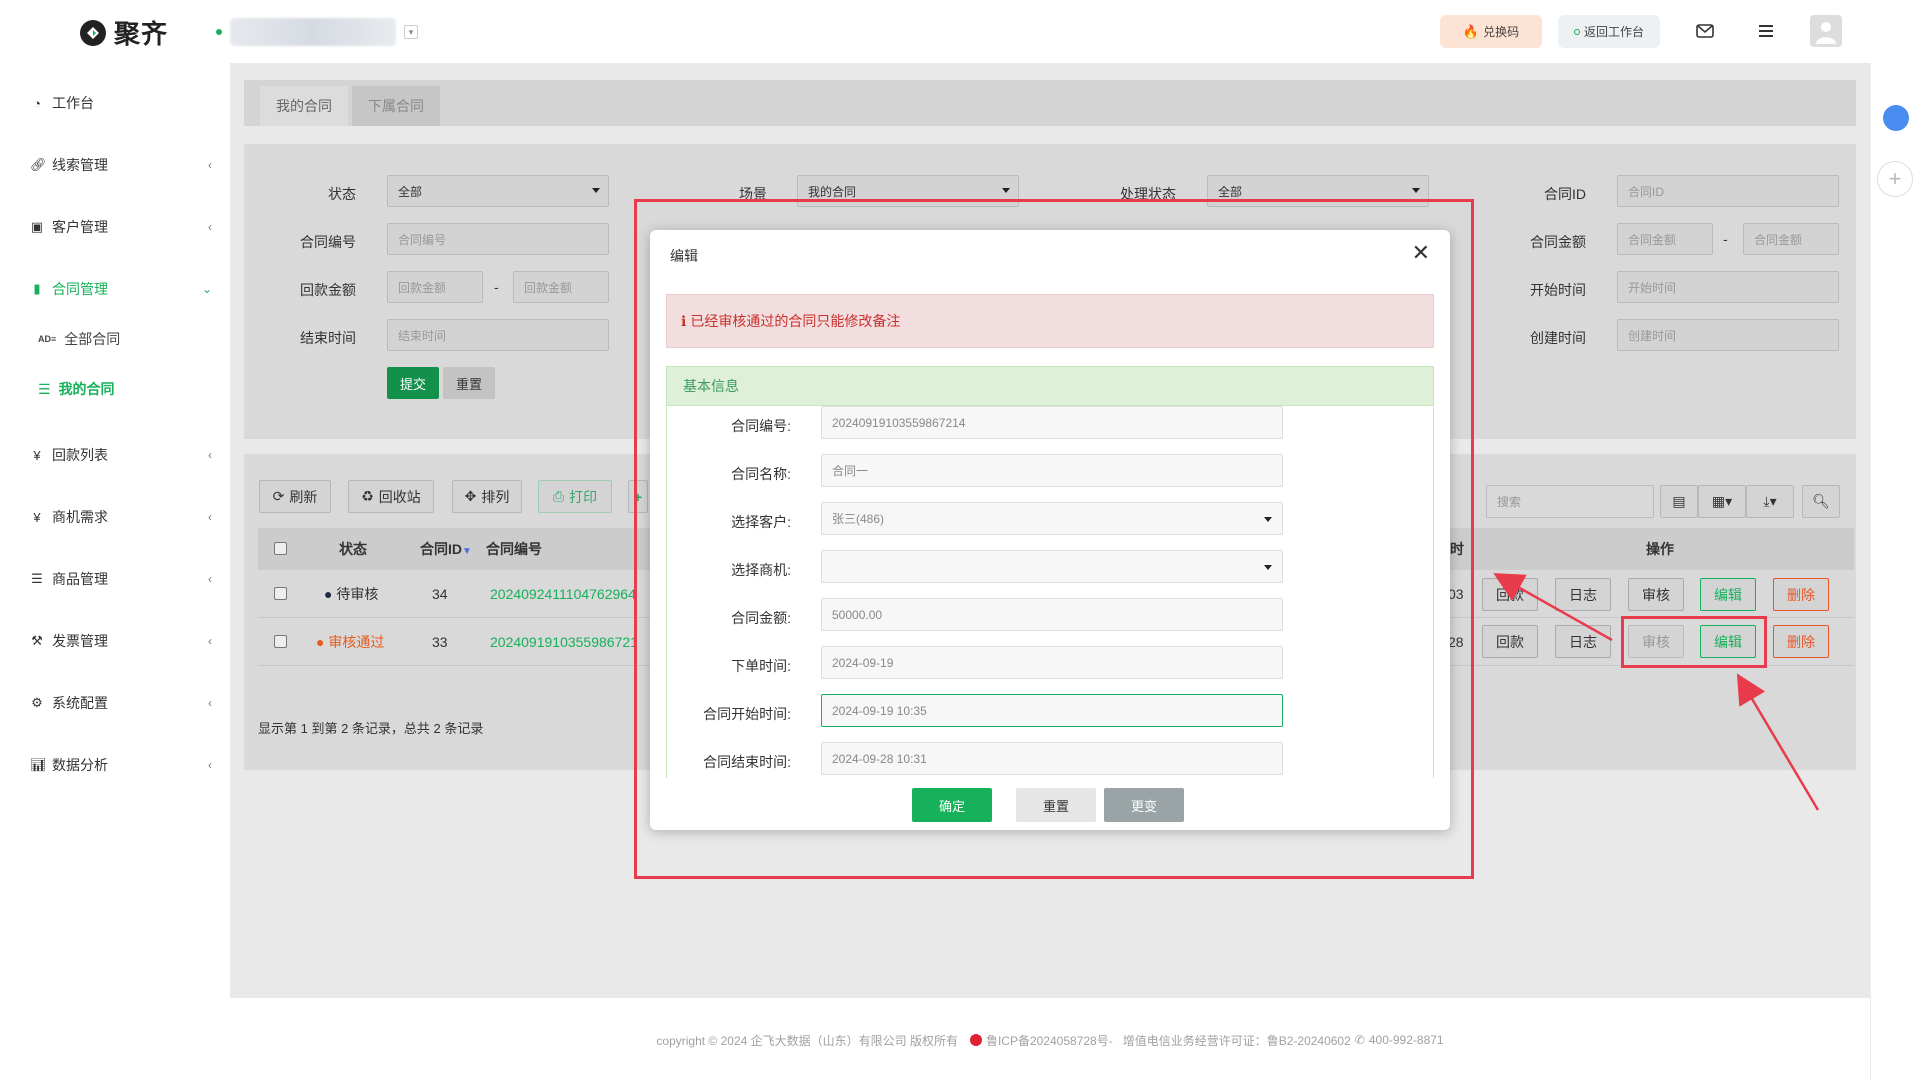 This screenshot has width=1920, height=1080. What do you see at coordinates (123, 517) in the screenshot?
I see `sidebar-item-opportunities: ¥ 商机需求 ‹` at bounding box center [123, 517].